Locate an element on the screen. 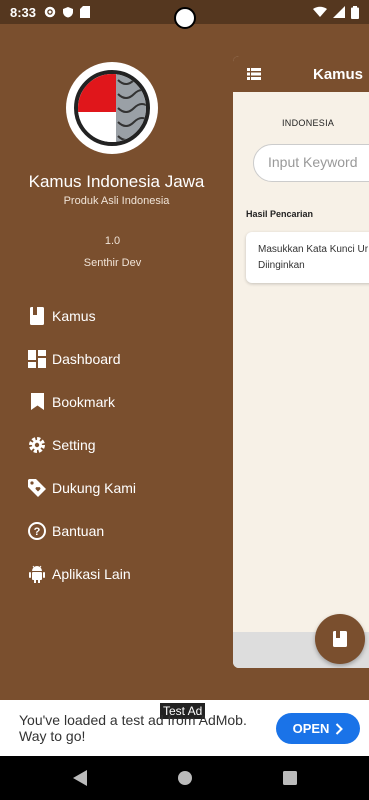  ad-open-button: OPEN is located at coordinates (318, 728).